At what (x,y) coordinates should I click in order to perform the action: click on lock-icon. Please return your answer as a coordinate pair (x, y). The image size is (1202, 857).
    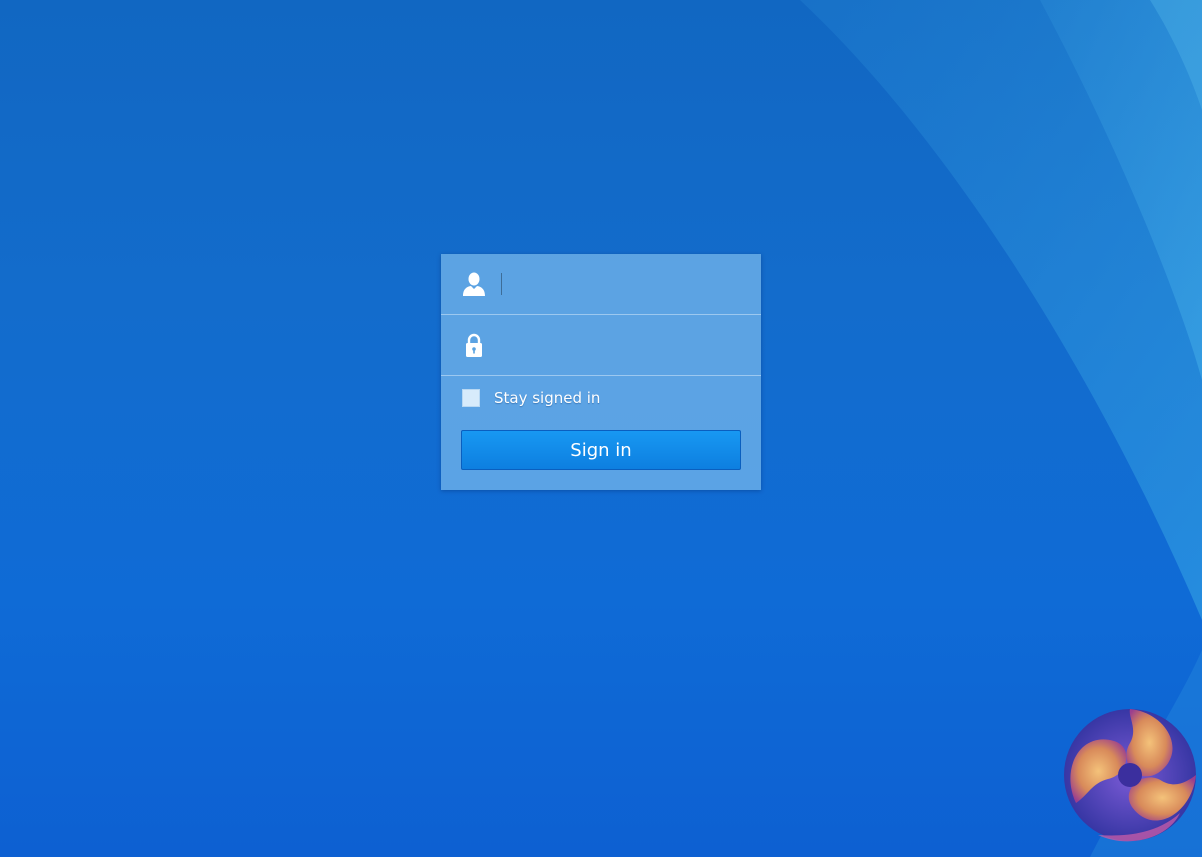
    Looking at the image, I should click on (474, 345).